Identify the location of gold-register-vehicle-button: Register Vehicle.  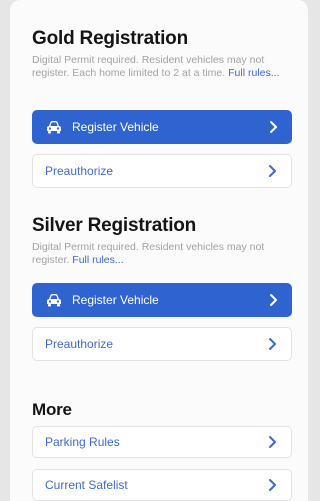
(162, 127).